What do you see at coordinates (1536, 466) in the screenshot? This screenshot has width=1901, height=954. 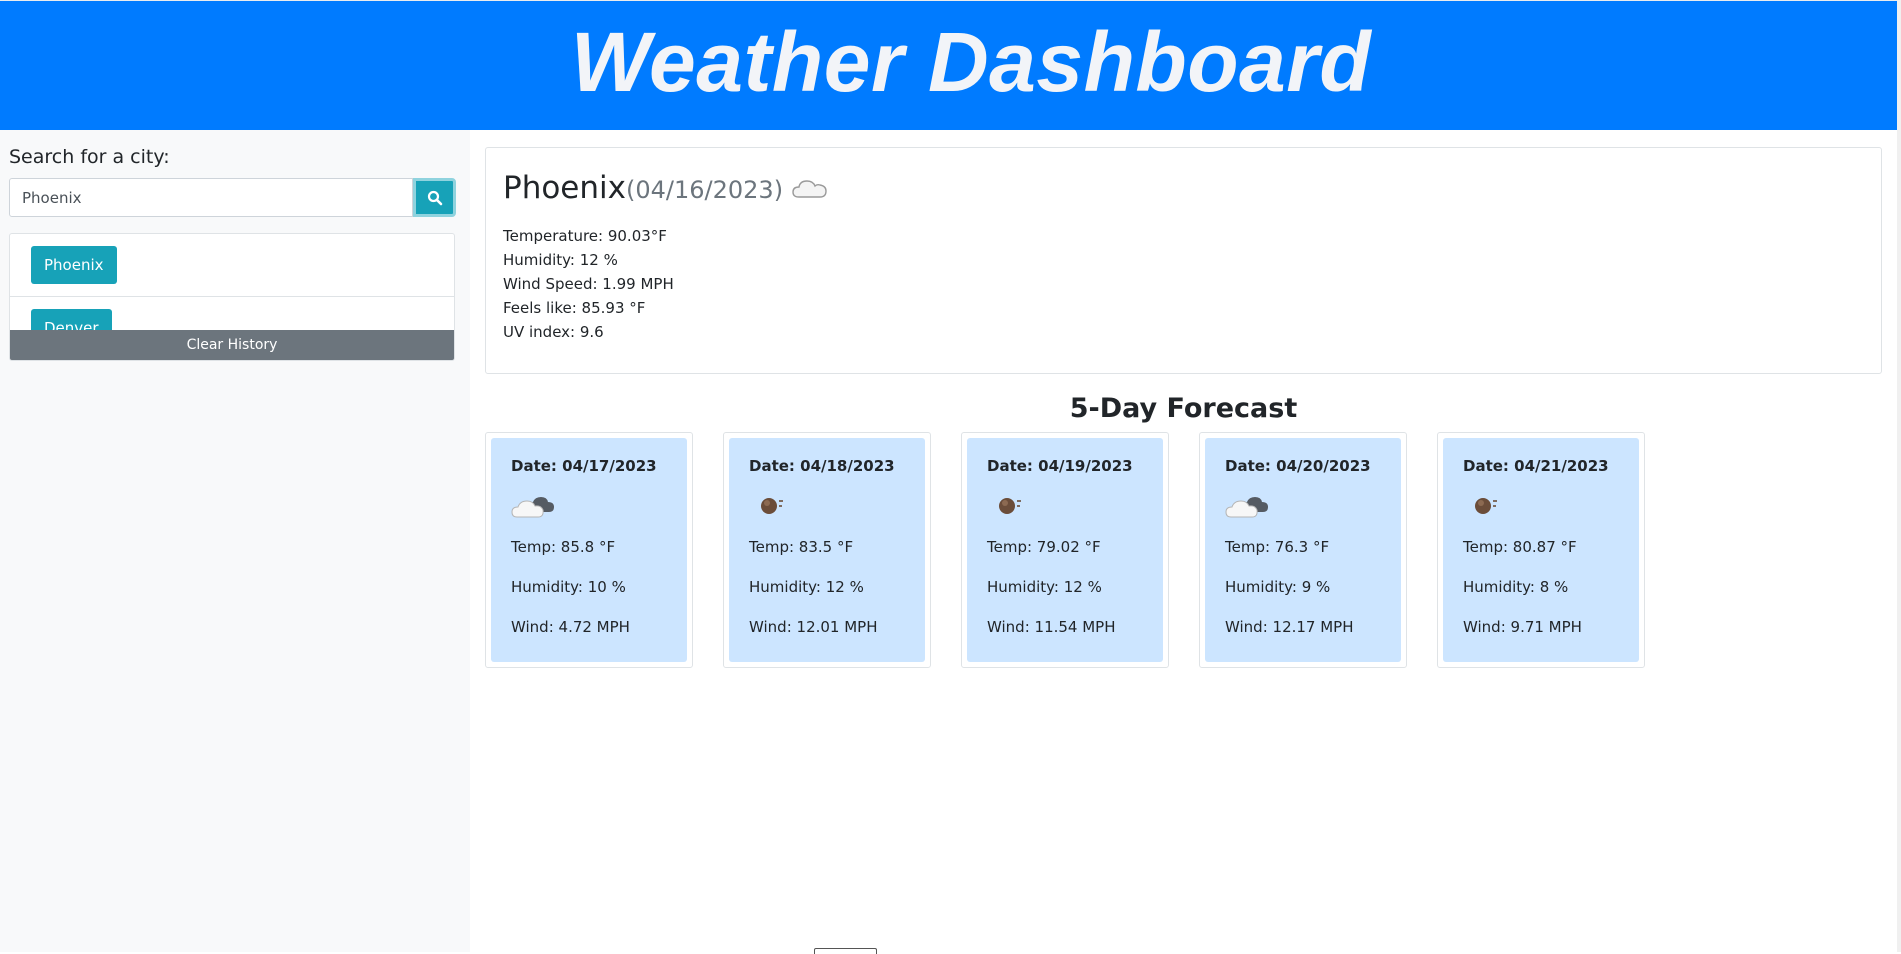 I see `forecast-date: Date: 04/21/2023` at bounding box center [1536, 466].